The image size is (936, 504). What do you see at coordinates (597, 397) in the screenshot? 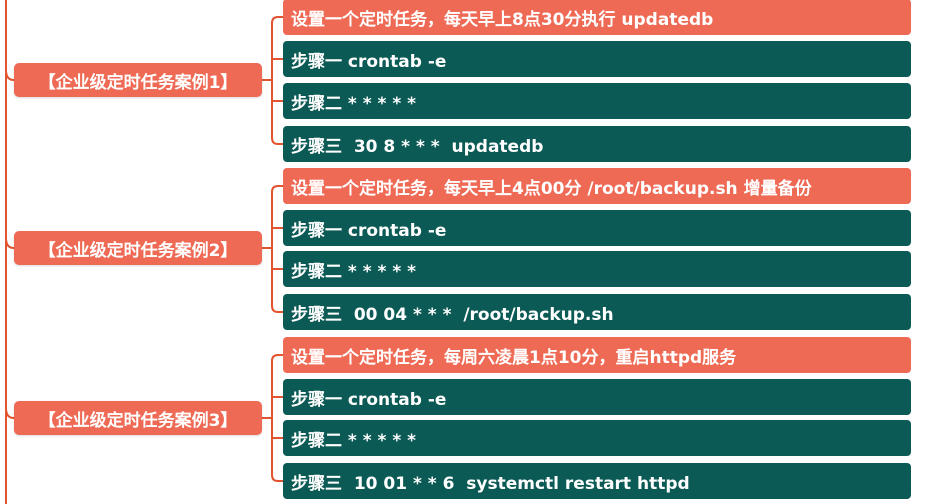
I see `case-3-step-1: 步骤一 crontab -e` at bounding box center [597, 397].